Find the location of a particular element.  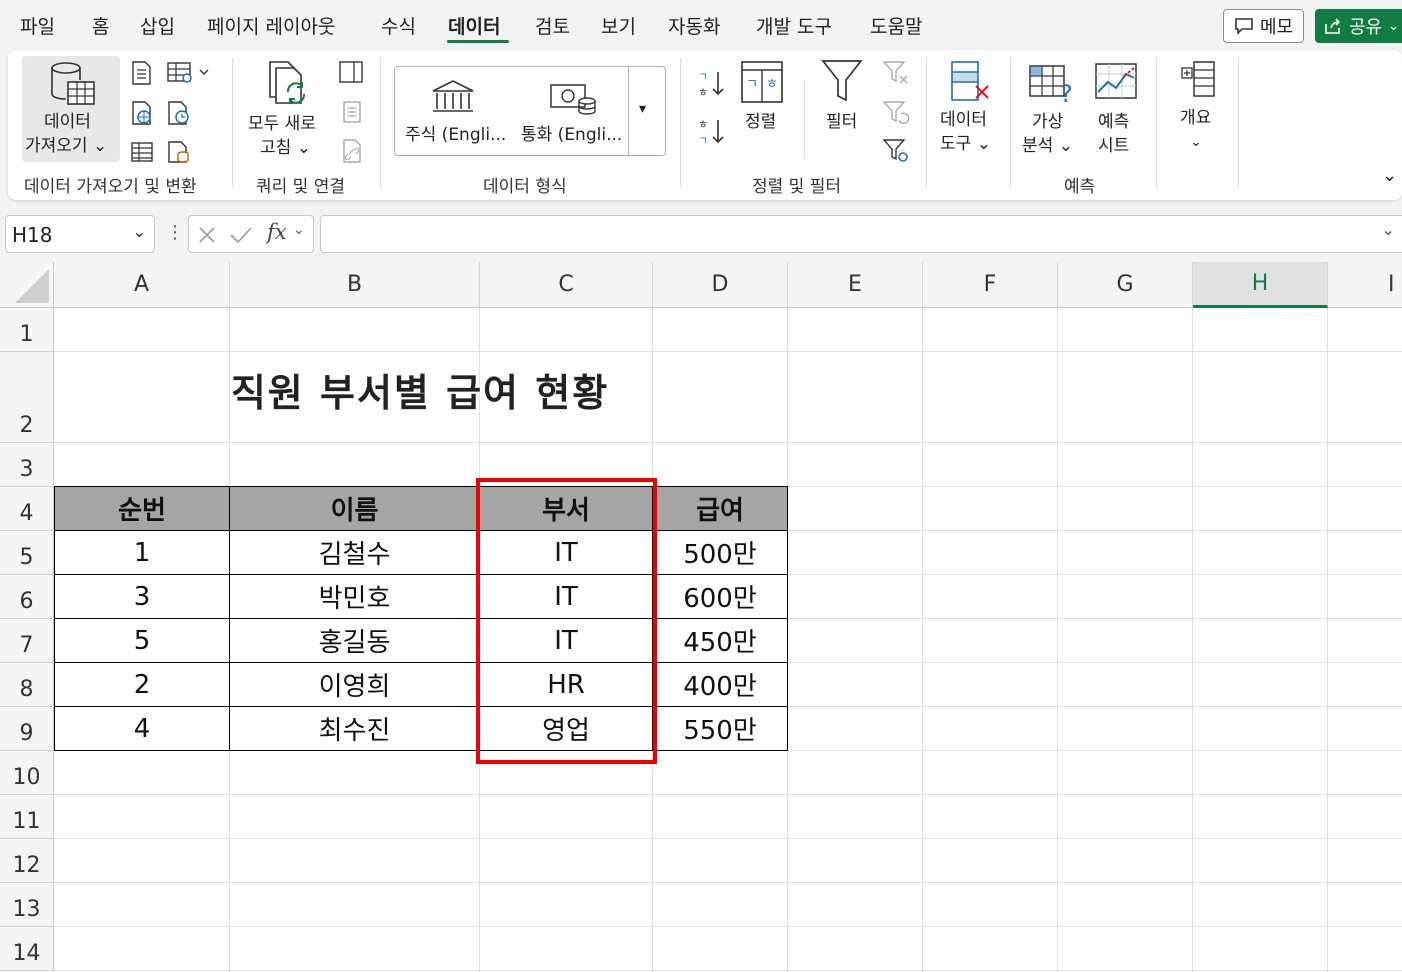

recent-sources-icon is located at coordinates (179, 113).